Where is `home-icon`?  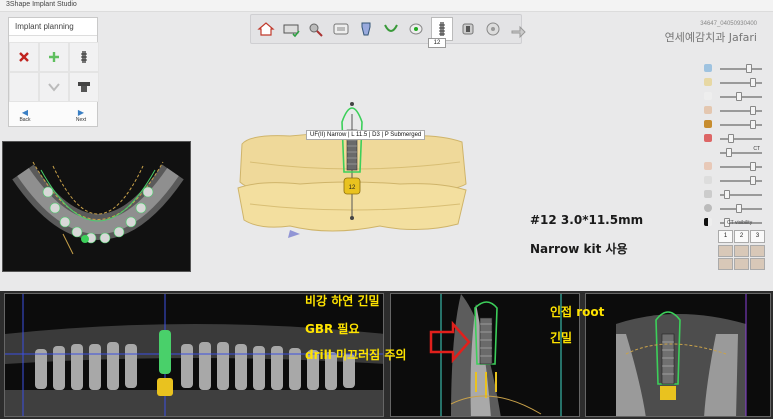
home-icon is located at coordinates (266, 29).